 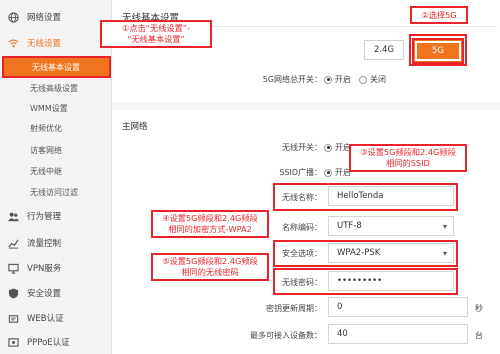 I want to click on max-devices-label: 最多可接入设备数：, so click(x=286, y=335).